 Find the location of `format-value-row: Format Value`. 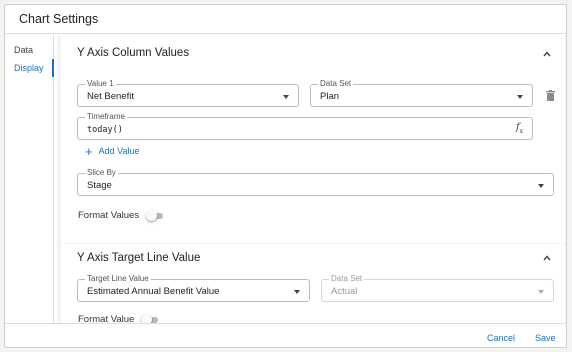

format-value-row: Format Value is located at coordinates (118, 318).